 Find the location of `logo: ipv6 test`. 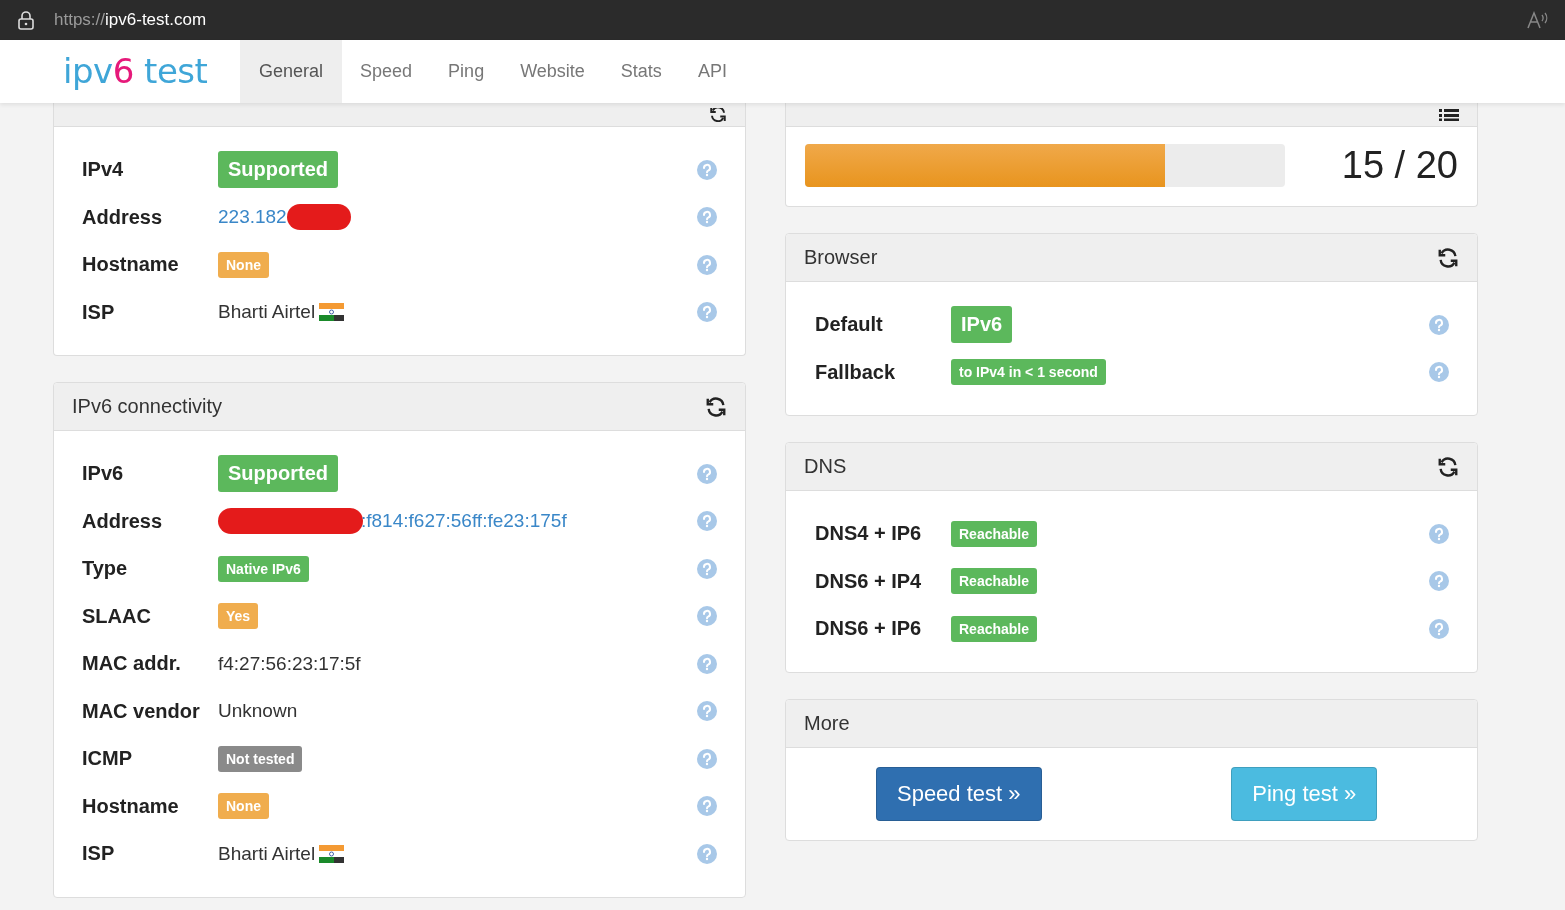

logo: ipv6 test is located at coordinates (120, 71).